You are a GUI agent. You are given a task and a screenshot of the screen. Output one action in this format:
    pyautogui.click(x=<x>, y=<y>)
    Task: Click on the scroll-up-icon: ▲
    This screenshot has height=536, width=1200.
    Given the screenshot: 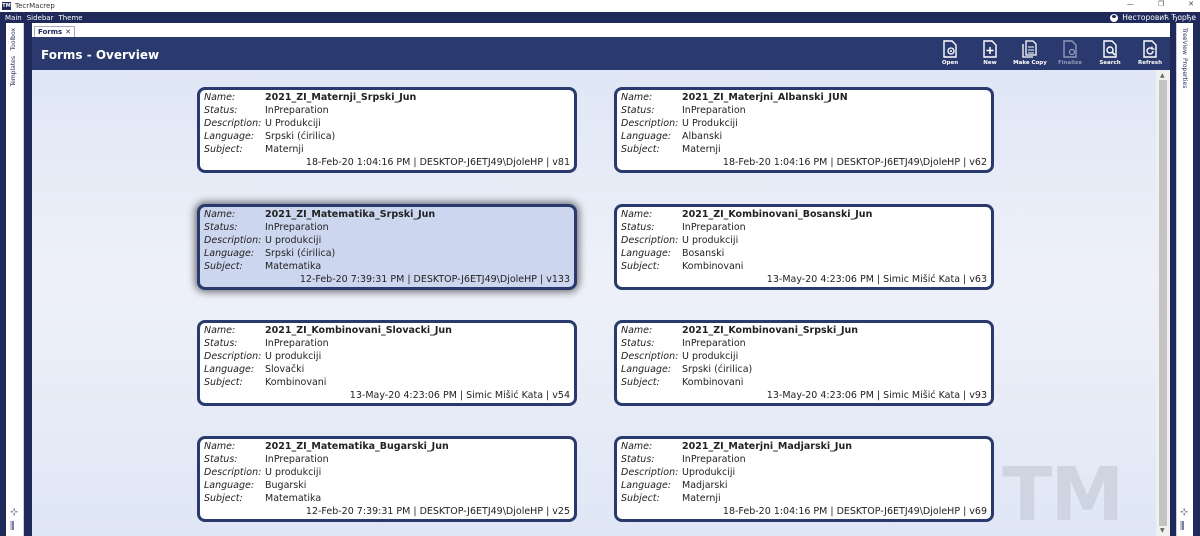 What is the action you would take?
    pyautogui.click(x=1162, y=75)
    